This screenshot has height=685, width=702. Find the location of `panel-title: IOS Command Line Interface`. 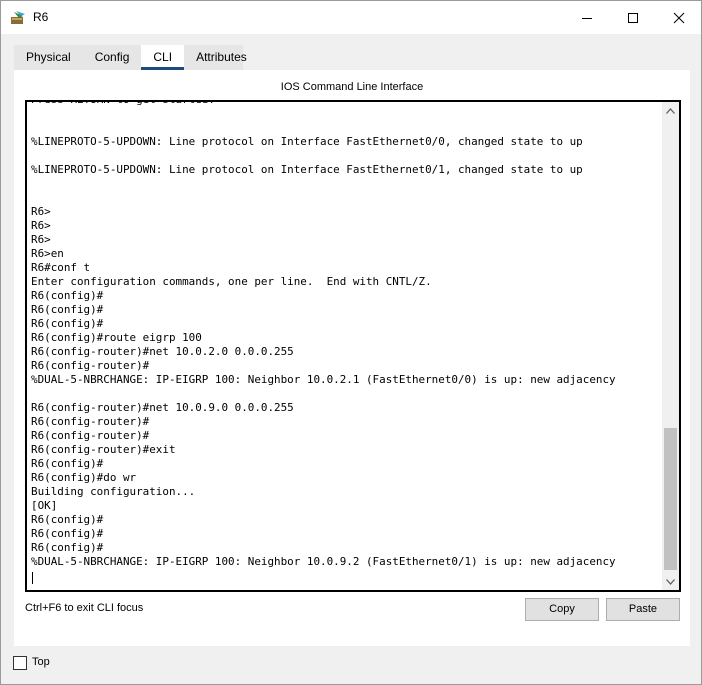

panel-title: IOS Command Line Interface is located at coordinates (352, 87).